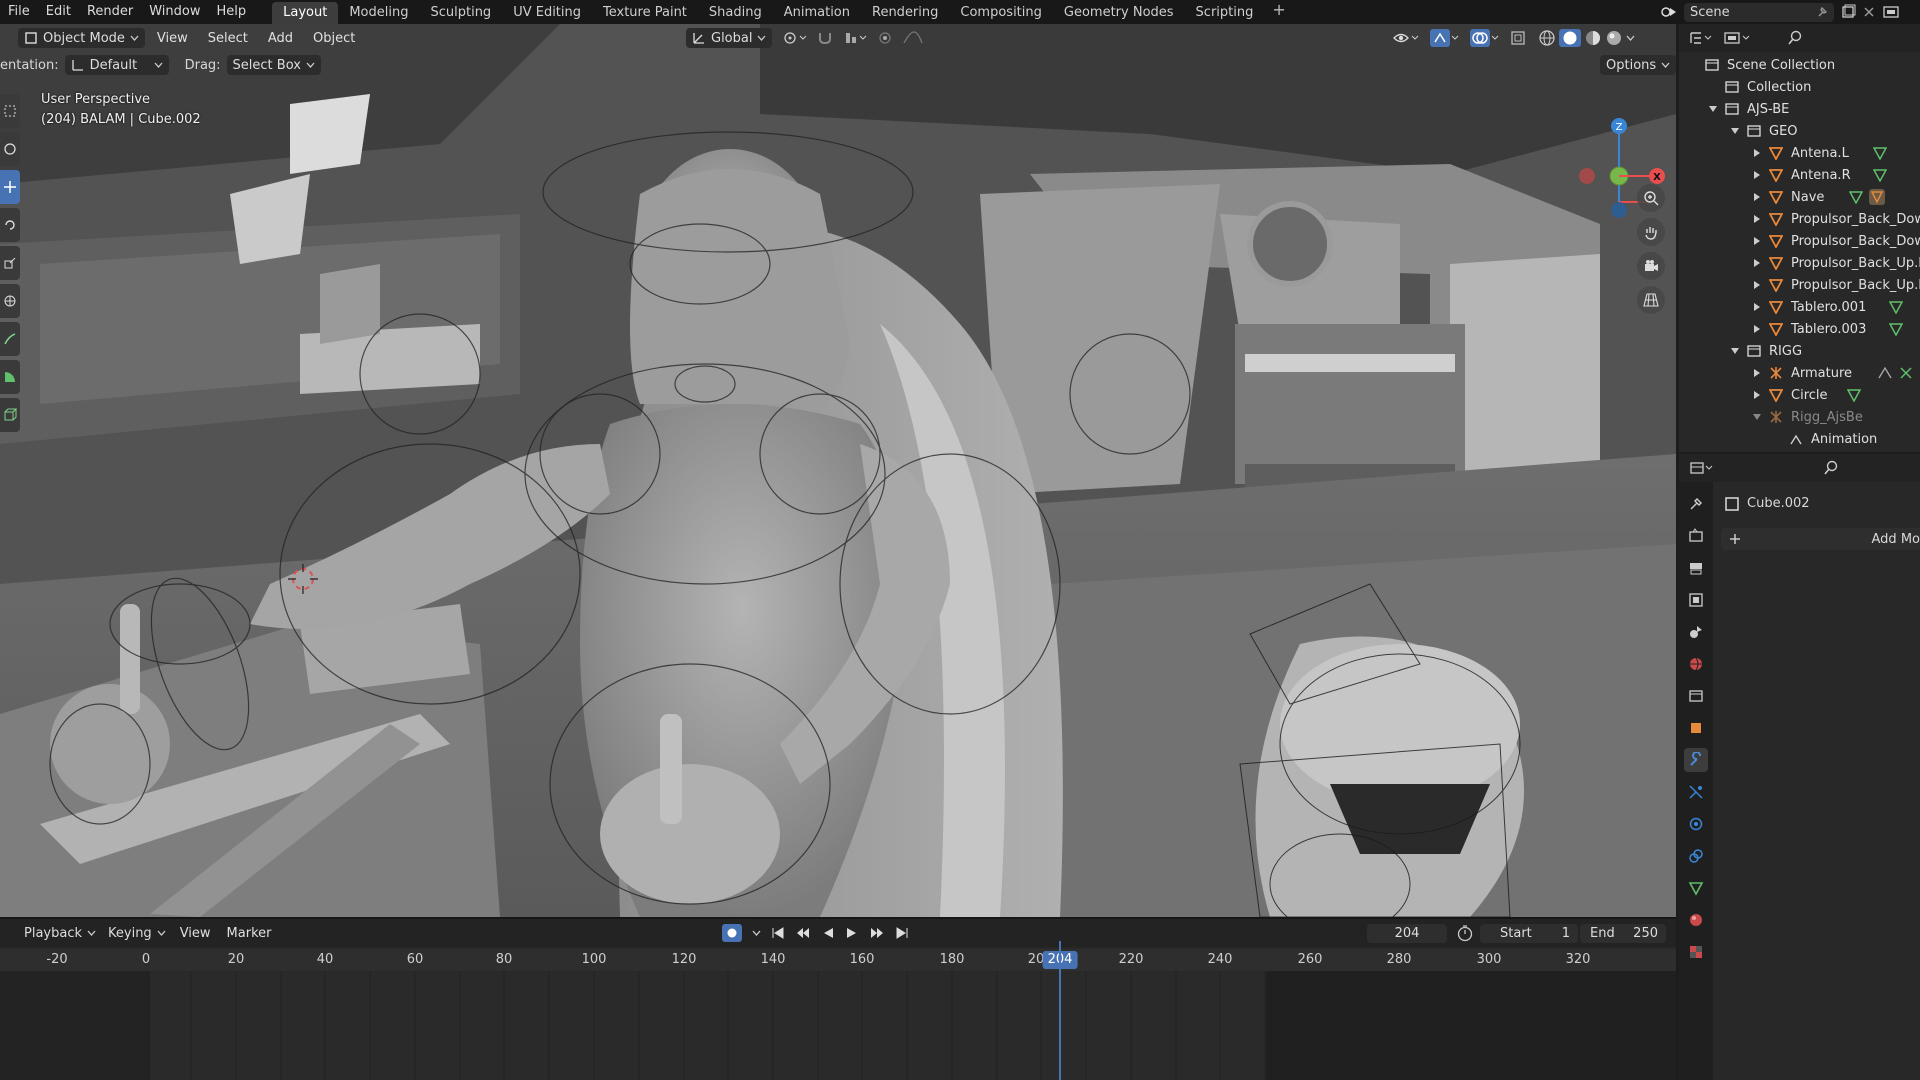  I want to click on outliner-row-antena-l: Antena.L, so click(1820, 153).